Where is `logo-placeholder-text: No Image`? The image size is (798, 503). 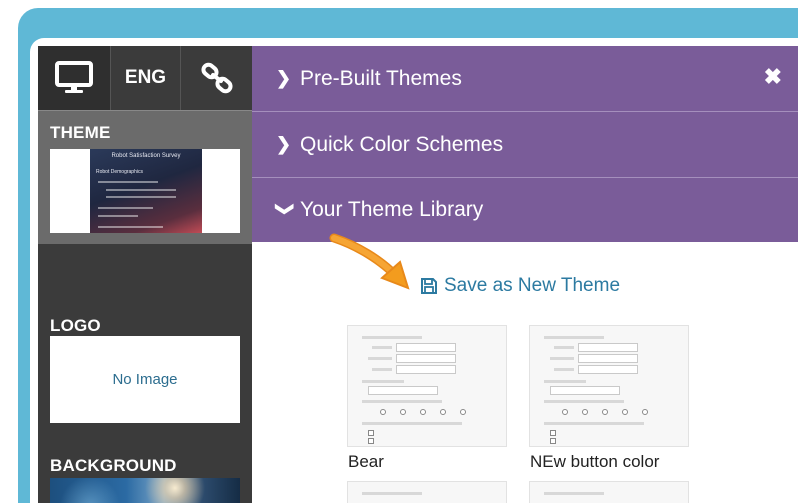 logo-placeholder-text: No Image is located at coordinates (145, 379).